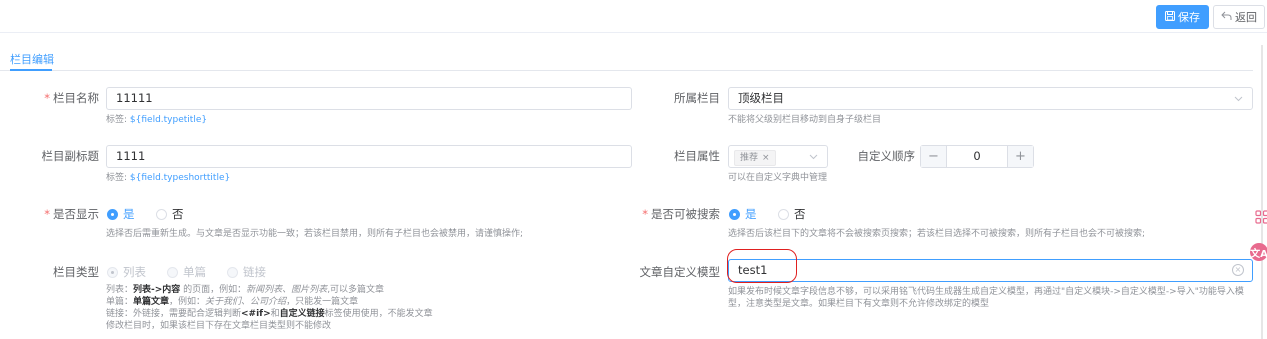  Describe the element at coordinates (369, 156) in the screenshot. I see `subtitle-input: 1111` at that location.